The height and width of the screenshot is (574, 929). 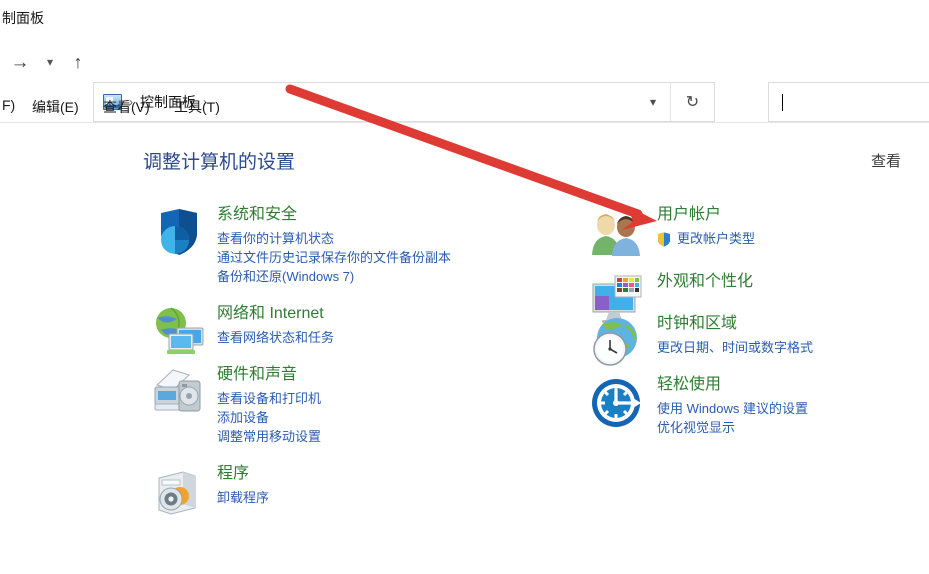 I want to click on window-title: 制面板, so click(x=23, y=18).